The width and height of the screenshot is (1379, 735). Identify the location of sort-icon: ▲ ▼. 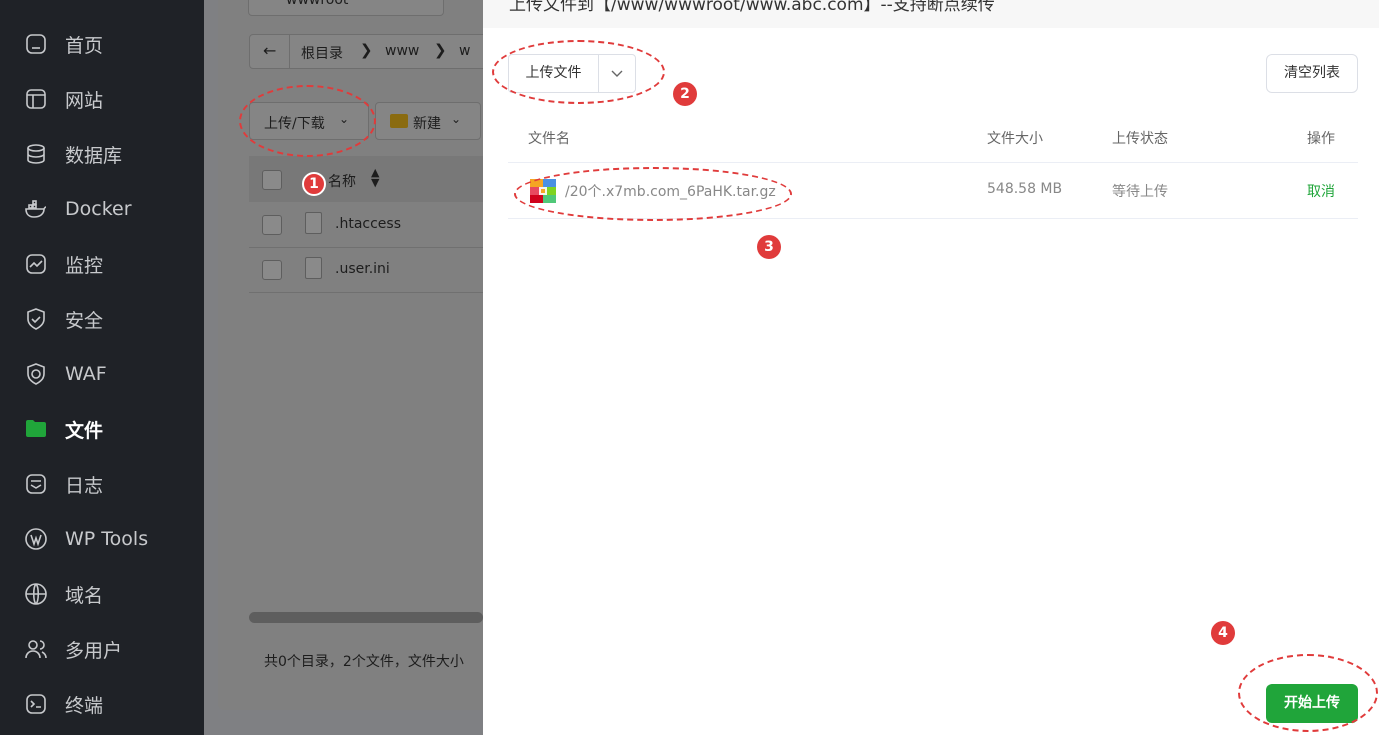
(375, 177).